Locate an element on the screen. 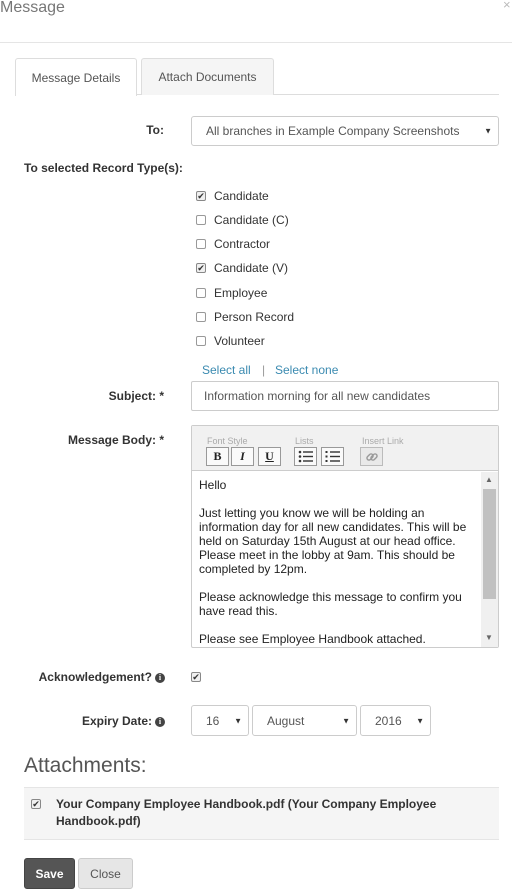  message-body-label: Message Body: * is located at coordinates (115, 440).